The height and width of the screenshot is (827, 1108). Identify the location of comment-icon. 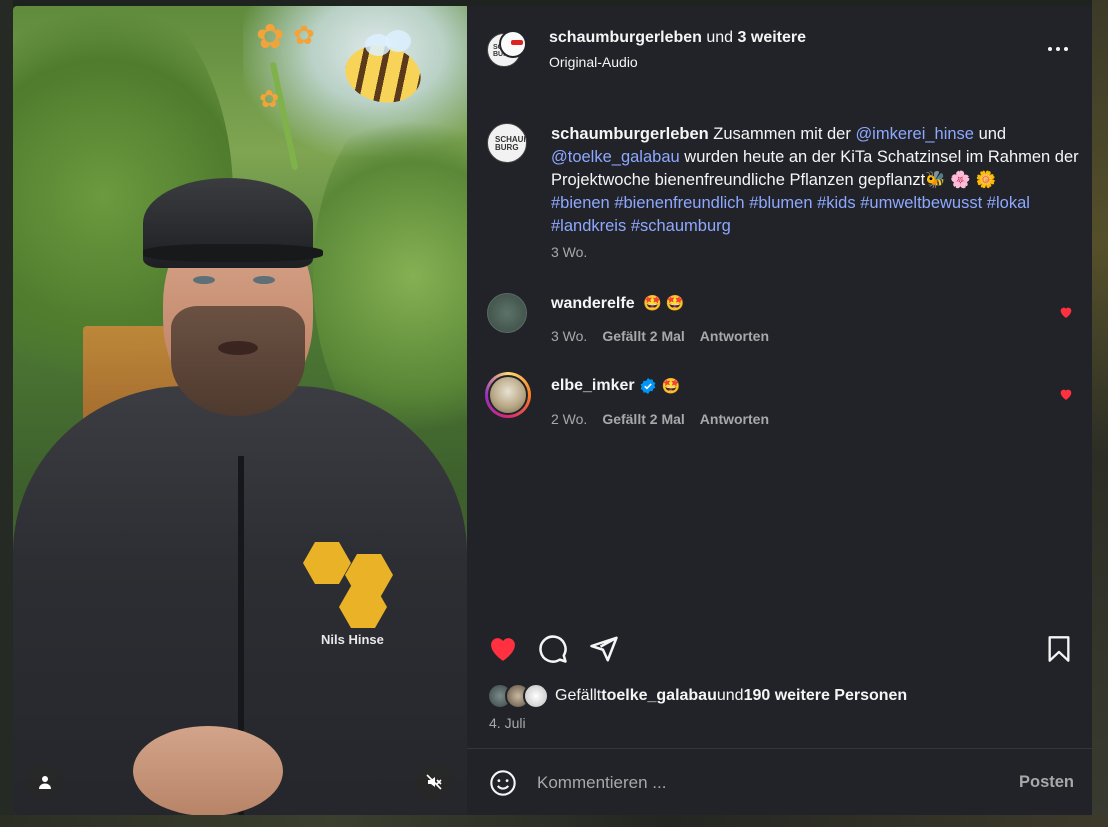
(553, 649).